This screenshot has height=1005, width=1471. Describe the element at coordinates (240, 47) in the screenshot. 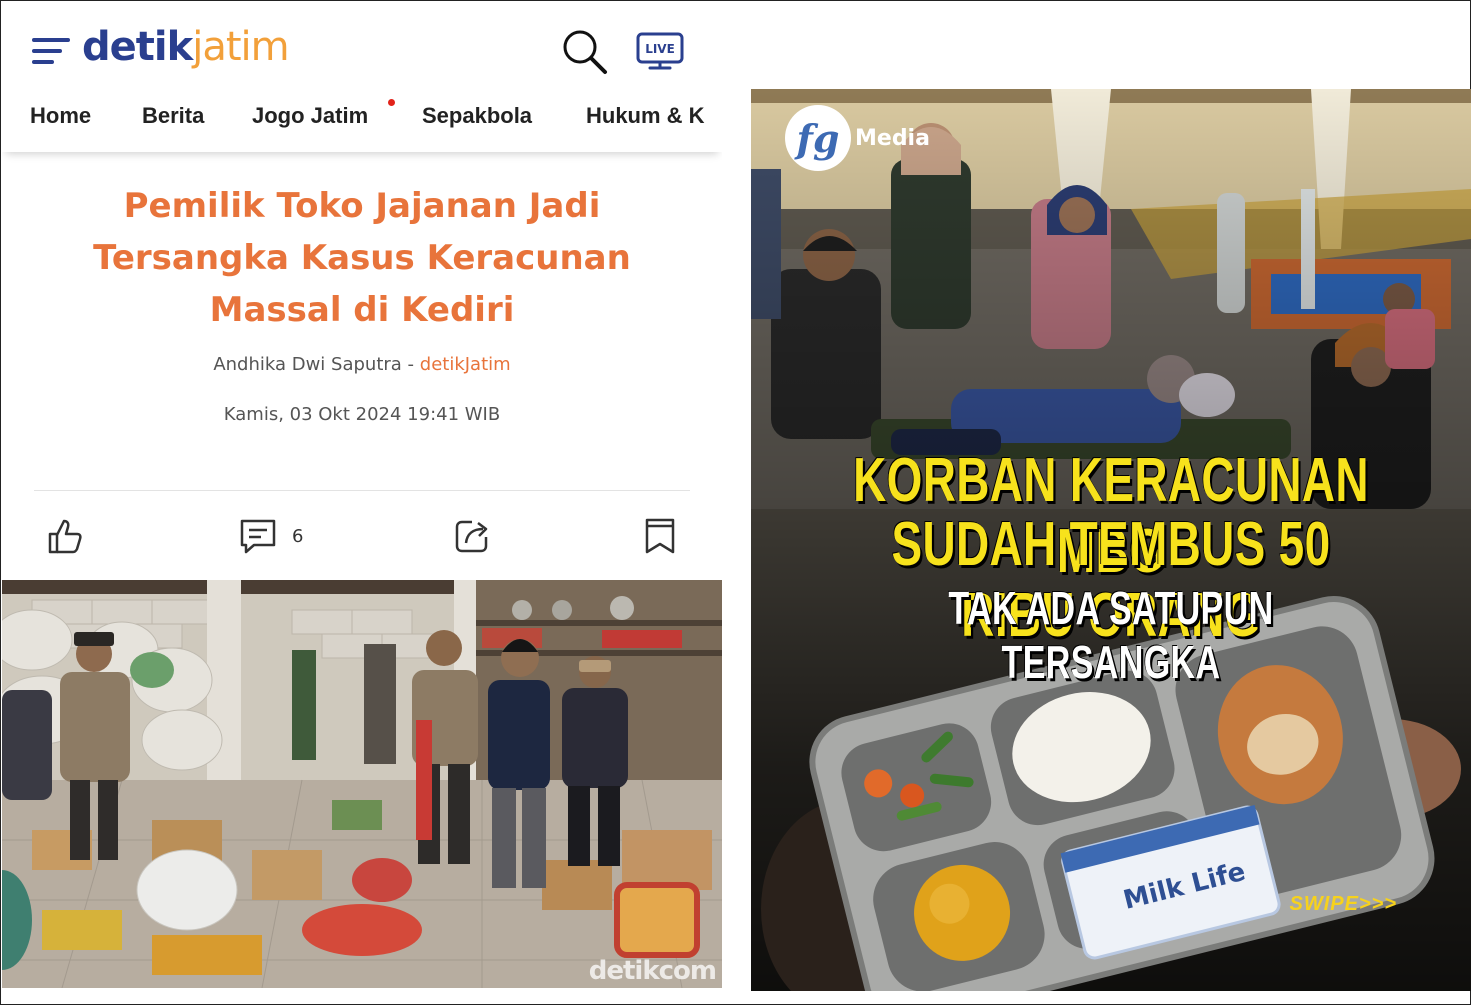

I see `logo-part-jatim: jatim` at that location.